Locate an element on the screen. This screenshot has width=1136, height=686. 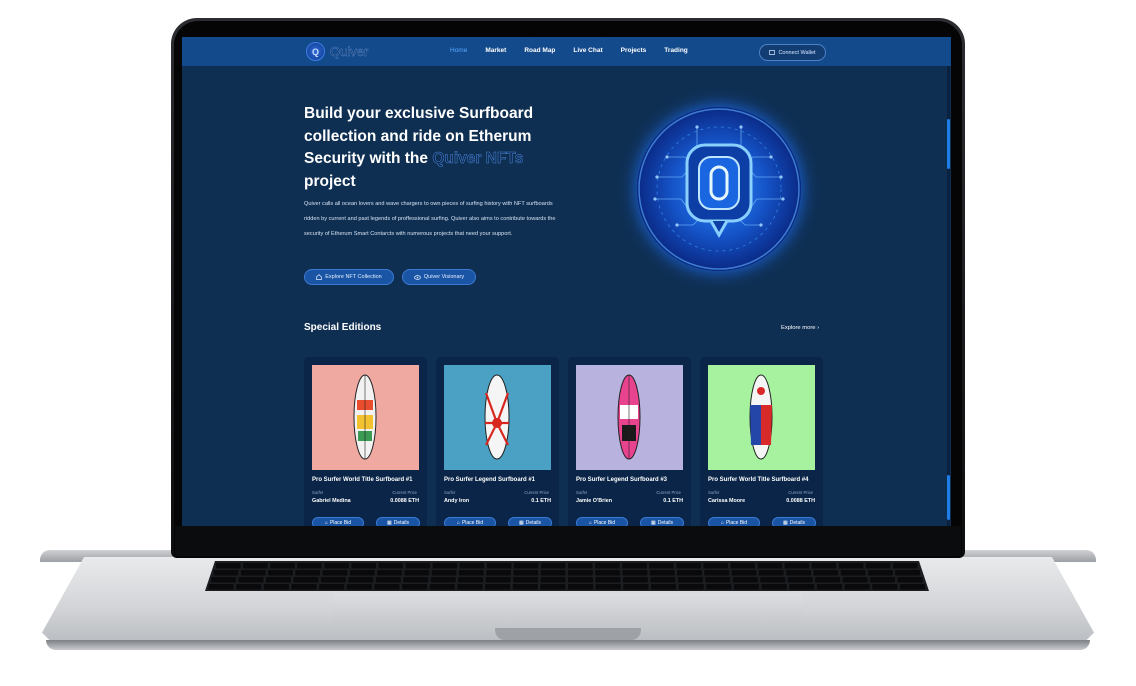
laptop-hinge-notch is located at coordinates (568, 634).